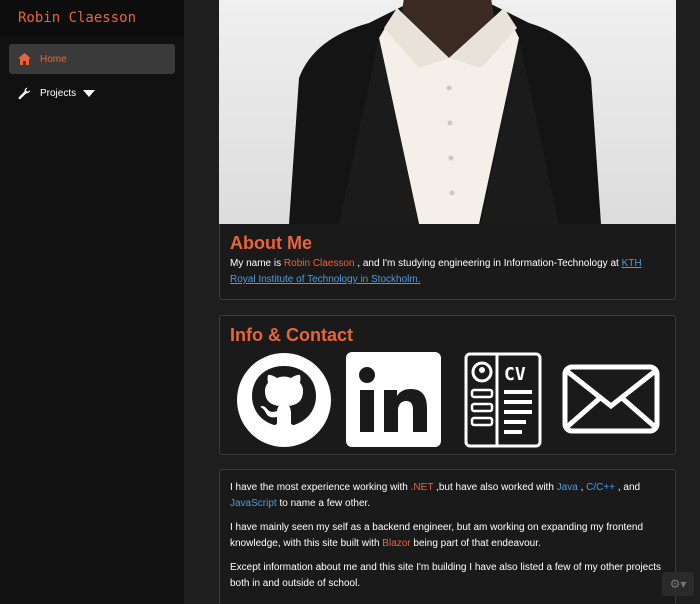 This screenshot has height=604, width=700. I want to click on contact-links: CV, so click(447, 397).